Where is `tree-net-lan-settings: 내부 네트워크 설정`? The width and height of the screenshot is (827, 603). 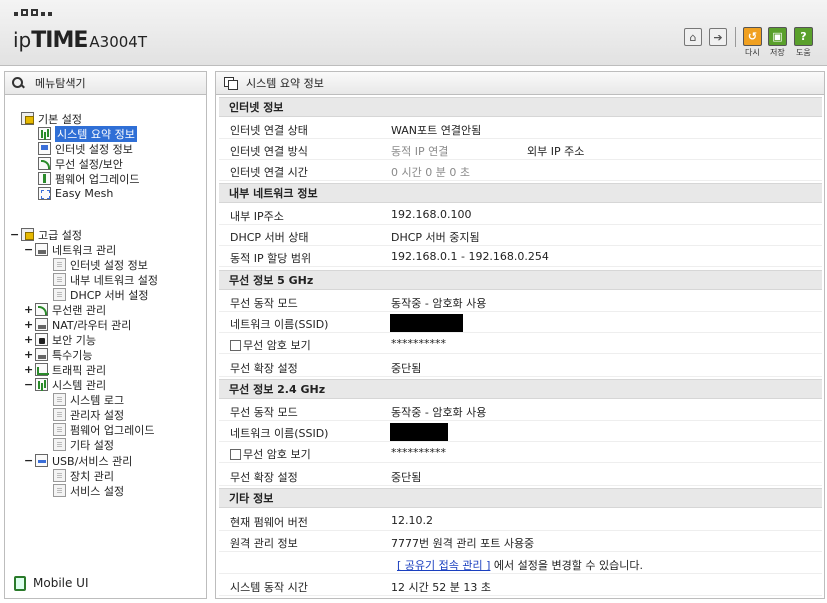
tree-net-lan-settings: 내부 네트워크 설정 is located at coordinates (105, 279).